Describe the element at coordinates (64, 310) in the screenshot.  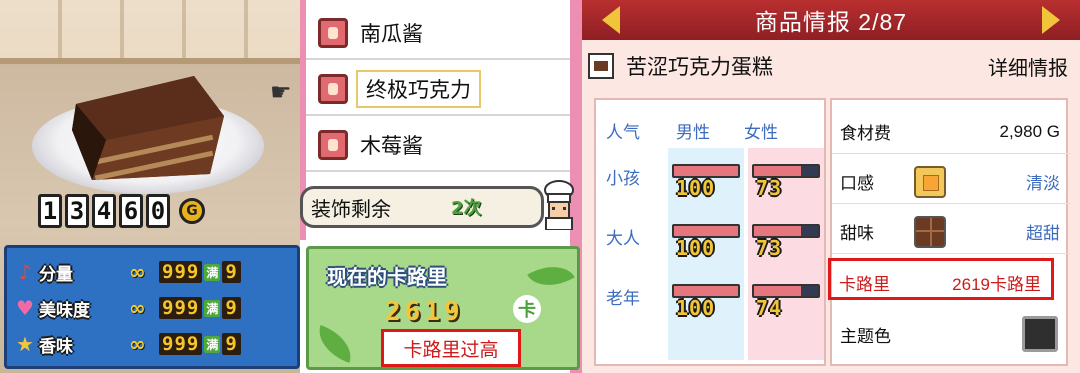
I see `stat-label: 美味度` at that location.